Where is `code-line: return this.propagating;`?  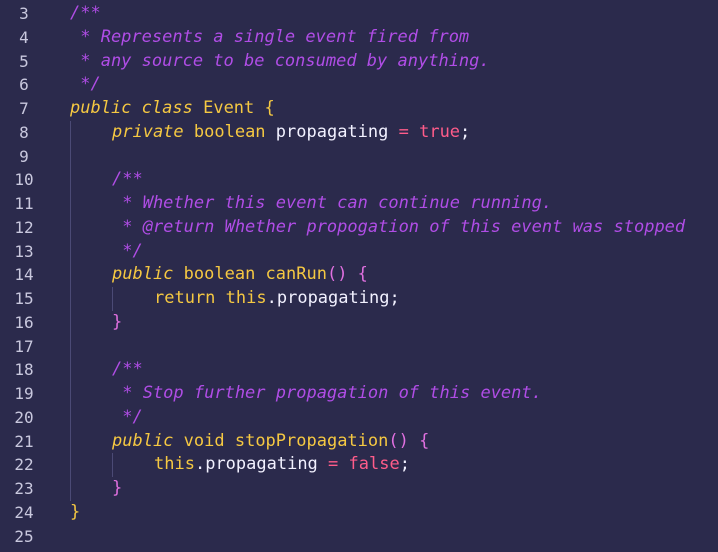 code-line: return this.propagating; is located at coordinates (394, 299).